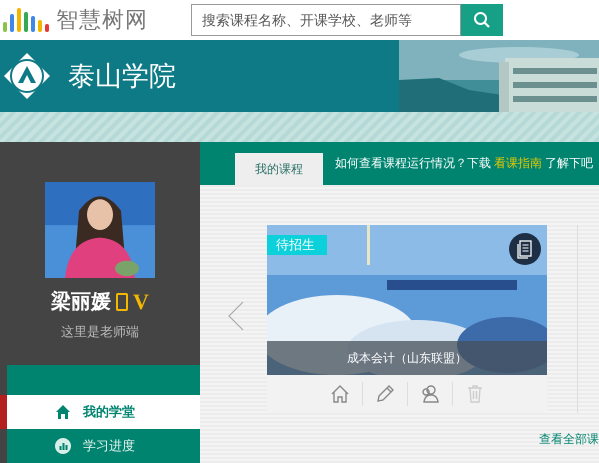 The image size is (599, 463). What do you see at coordinates (279, 169) in the screenshot?
I see `tab: 我的课程` at bounding box center [279, 169].